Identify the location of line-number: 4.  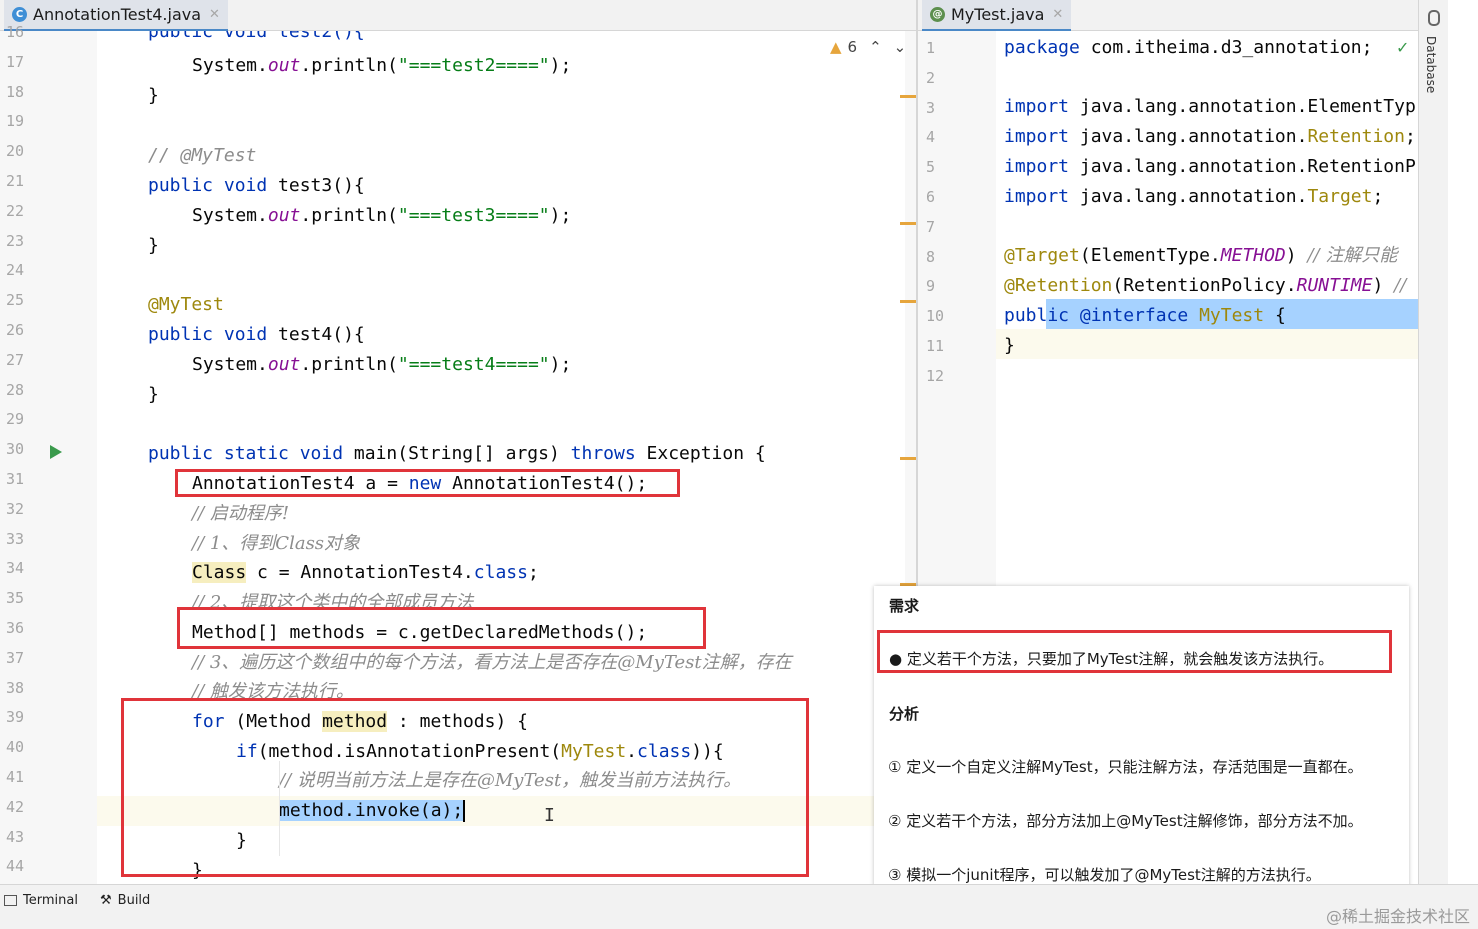
(931, 137).